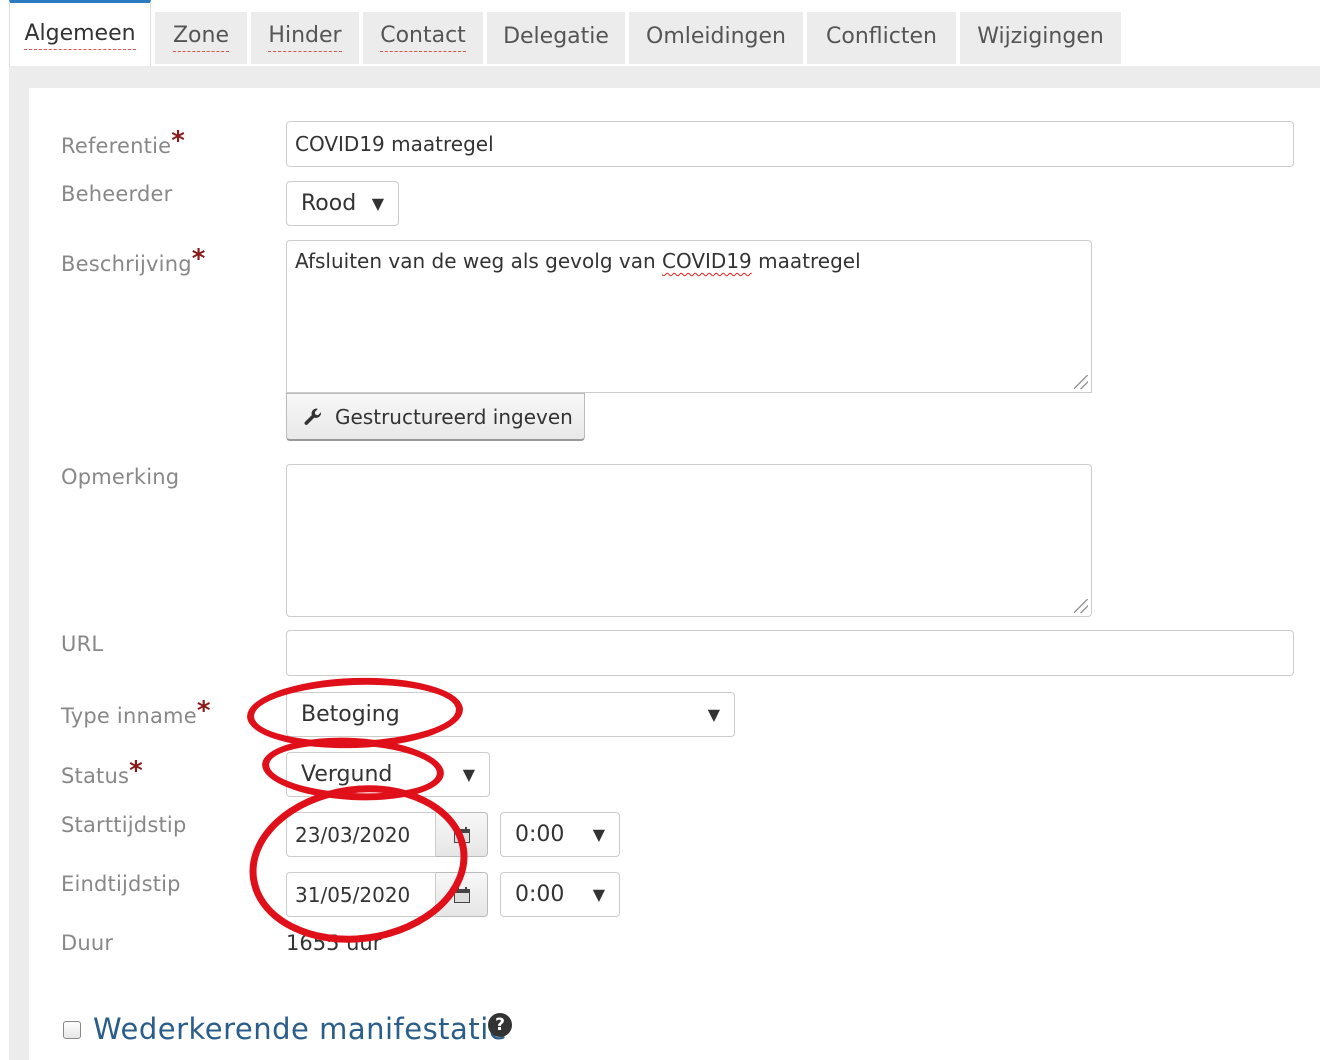  Describe the element at coordinates (716, 38) in the screenshot. I see `tab-omleidingen: Omleidingen` at that location.